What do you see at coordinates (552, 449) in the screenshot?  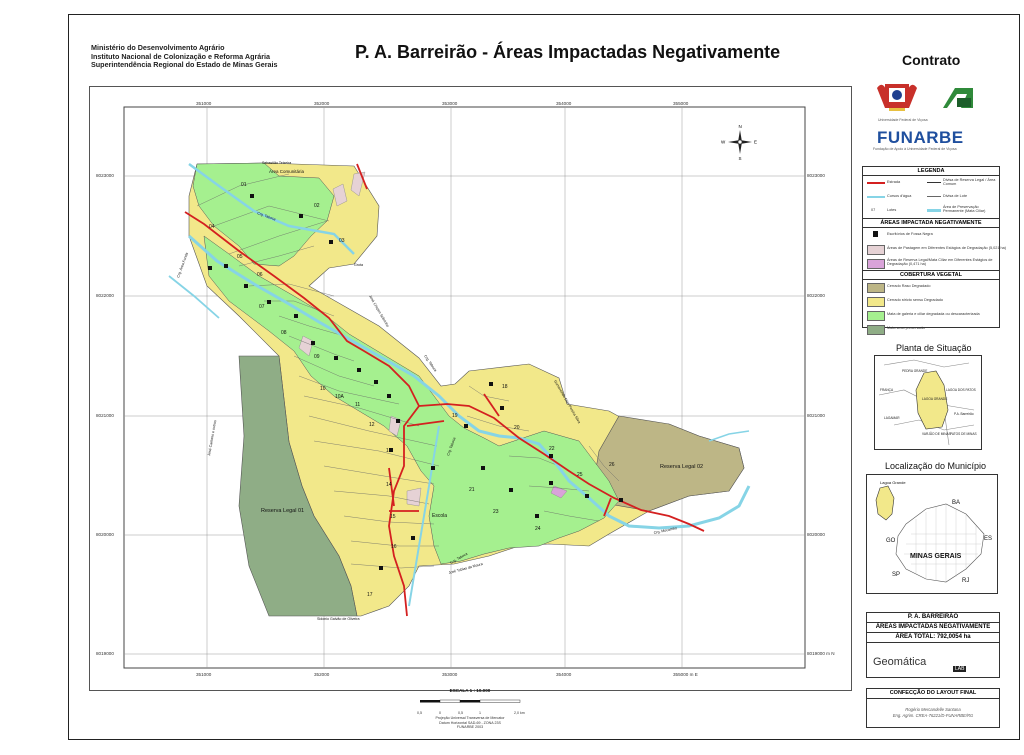 I see `lot-label: 22` at bounding box center [552, 449].